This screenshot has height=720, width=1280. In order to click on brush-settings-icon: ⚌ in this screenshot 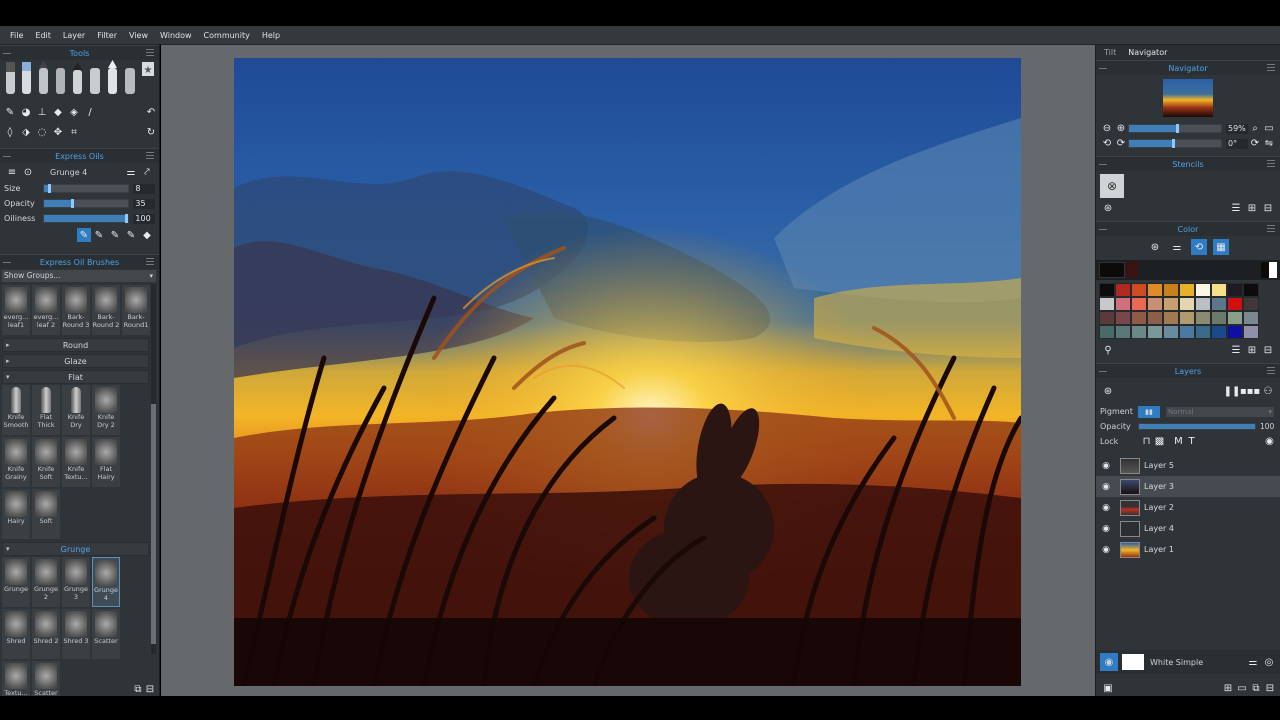, I will do `click(131, 172)`.